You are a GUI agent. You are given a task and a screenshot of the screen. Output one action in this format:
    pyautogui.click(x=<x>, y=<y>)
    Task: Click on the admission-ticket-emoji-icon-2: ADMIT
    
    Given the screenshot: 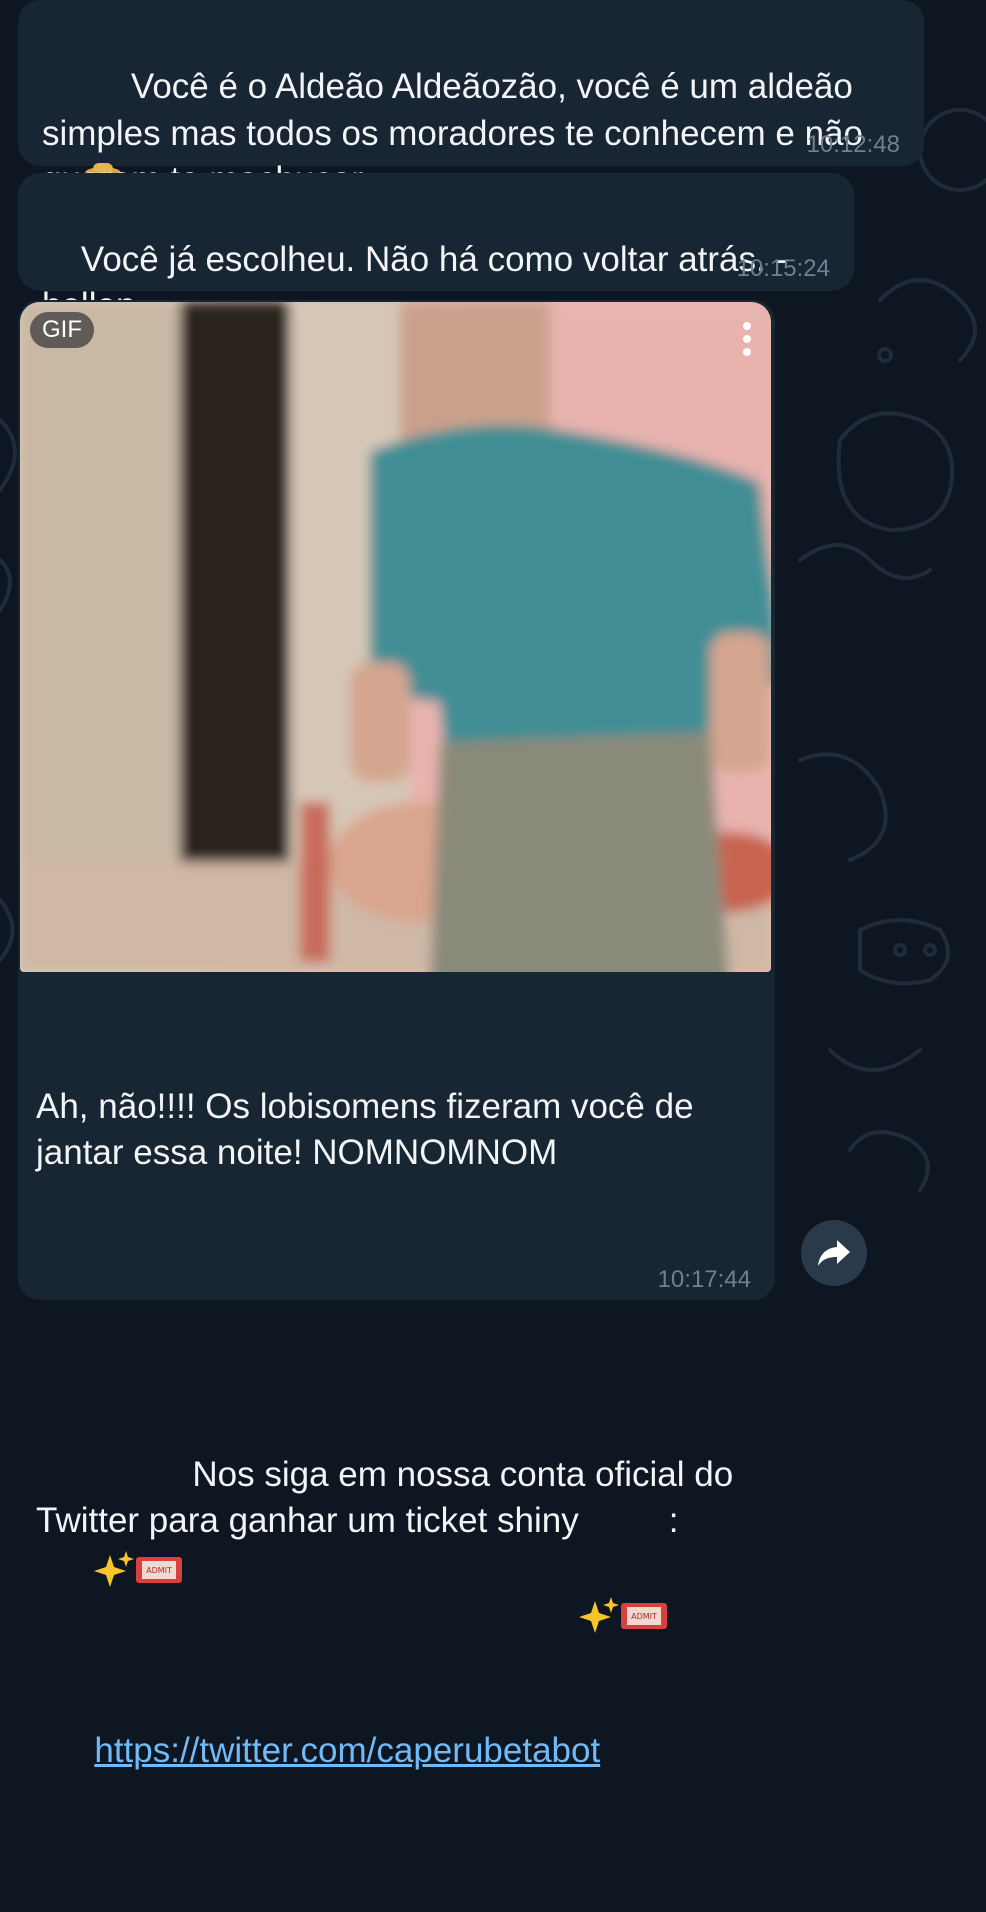 What is the action you would take?
    pyautogui.click(x=644, y=1567)
    